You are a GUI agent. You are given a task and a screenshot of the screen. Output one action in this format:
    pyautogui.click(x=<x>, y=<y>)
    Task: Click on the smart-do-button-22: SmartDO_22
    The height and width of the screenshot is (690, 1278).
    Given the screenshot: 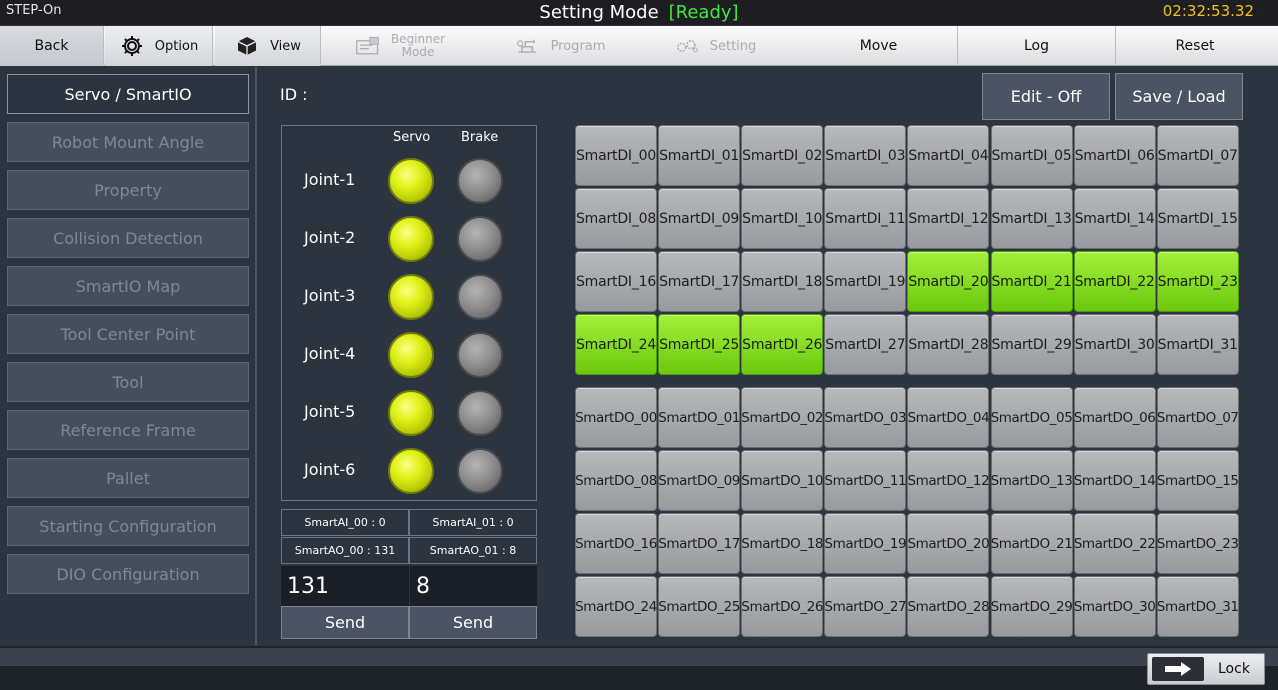 What is the action you would take?
    pyautogui.click(x=1114, y=543)
    